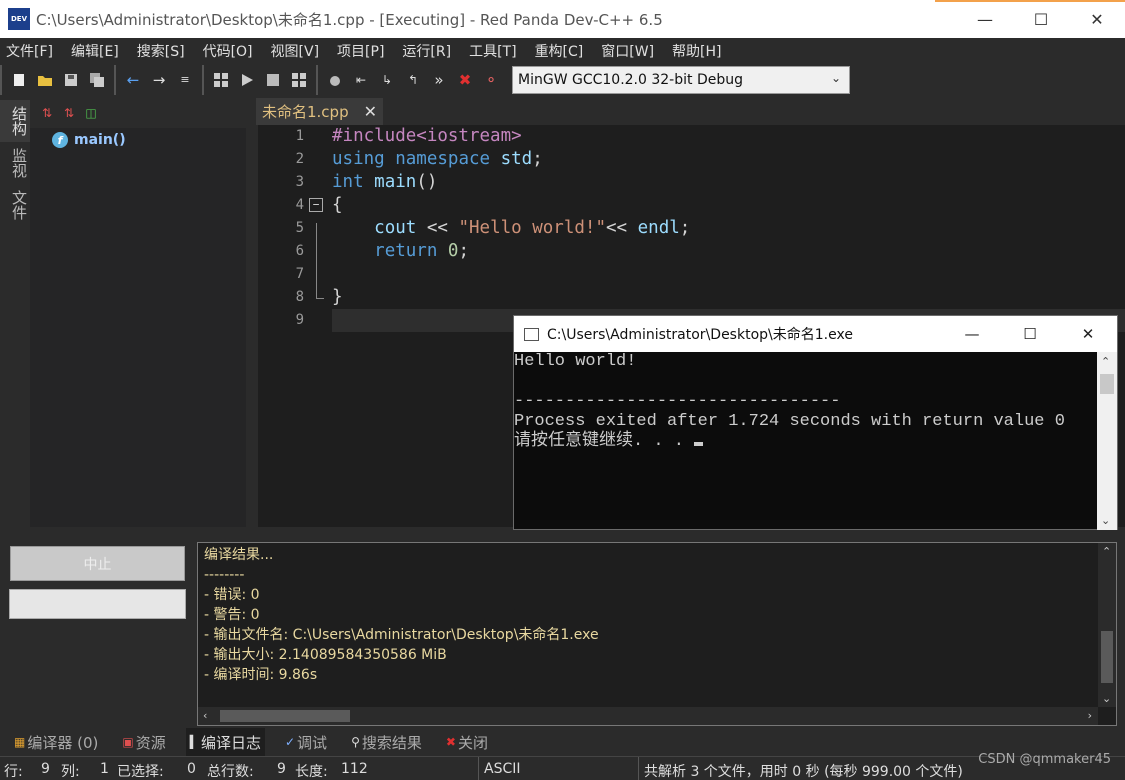 The width and height of the screenshot is (1125, 780). Describe the element at coordinates (681, 79) in the screenshot. I see `compiler-select: MinGW GCC10.2.0 32-bit Debug ⌄` at that location.